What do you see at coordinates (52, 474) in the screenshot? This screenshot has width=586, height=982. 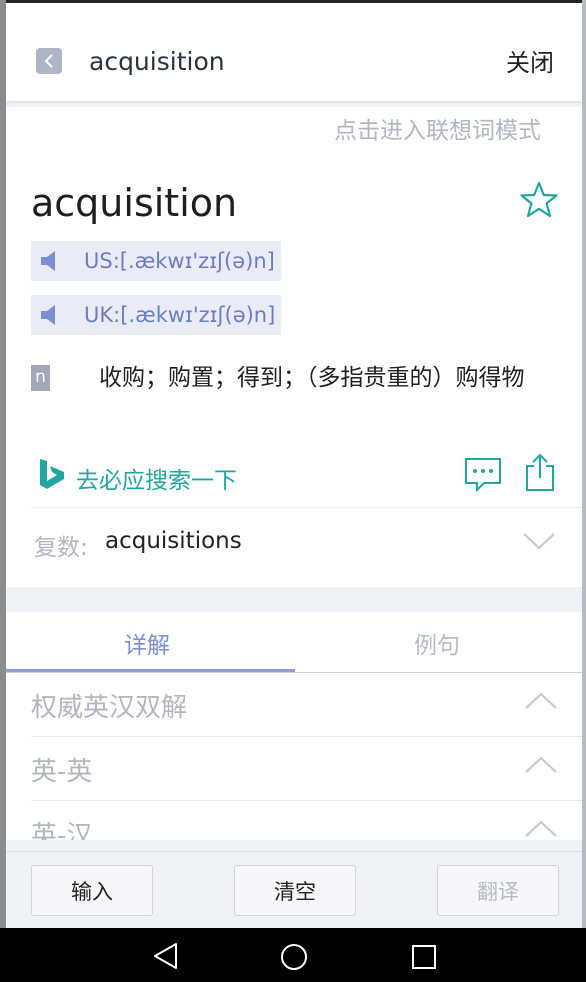 I see `bing-logo-icon` at bounding box center [52, 474].